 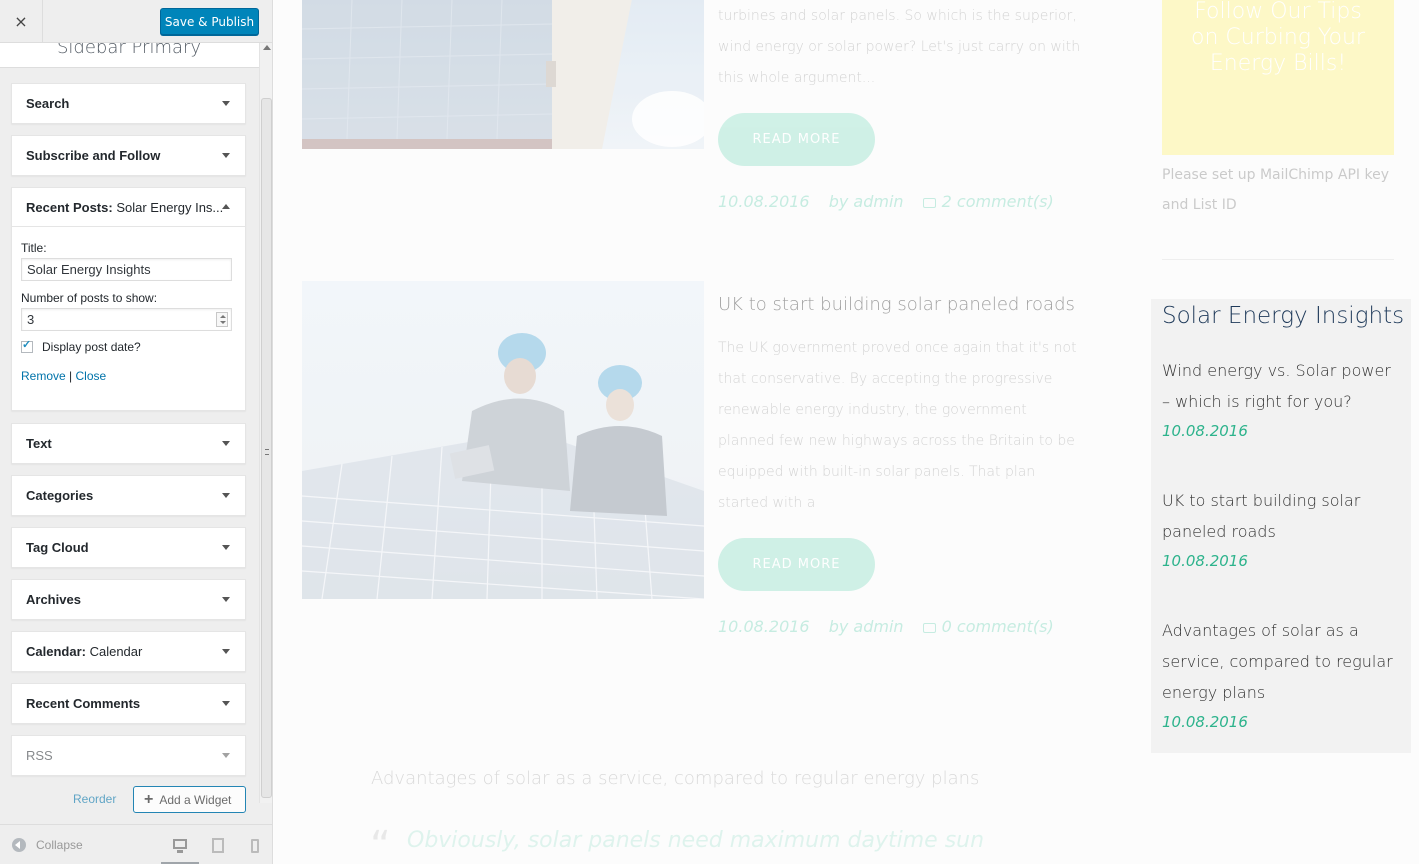 What do you see at coordinates (43, 376) in the screenshot?
I see `remove-link: Remove` at bounding box center [43, 376].